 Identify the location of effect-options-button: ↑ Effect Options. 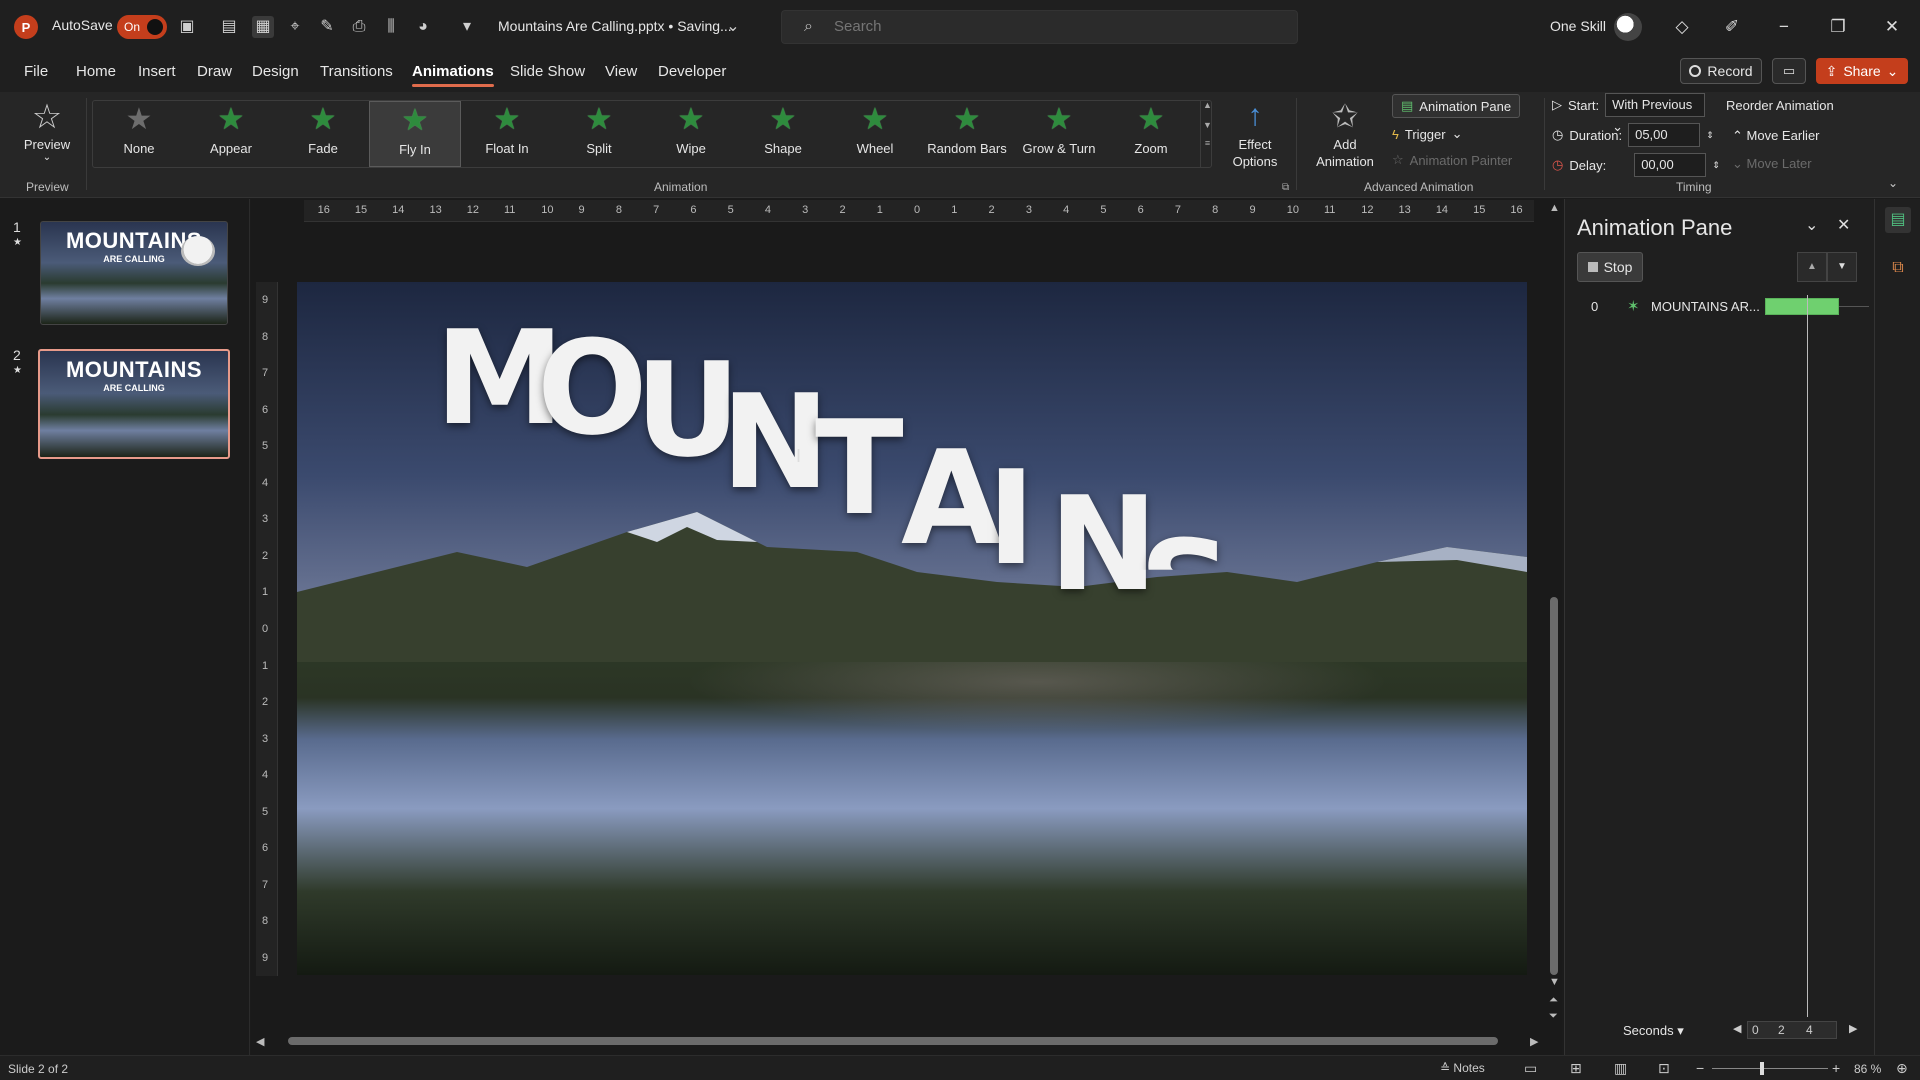
(1255, 133).